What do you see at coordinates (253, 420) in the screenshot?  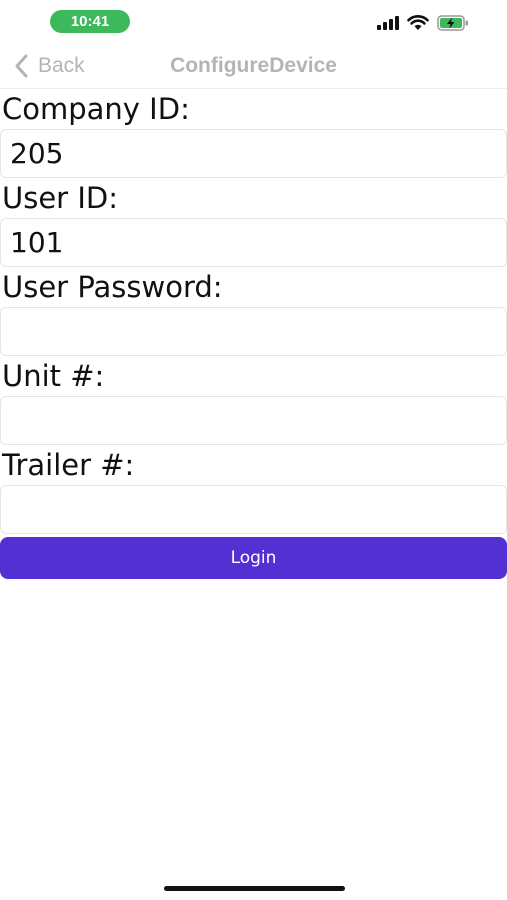 I see `unit-field` at bounding box center [253, 420].